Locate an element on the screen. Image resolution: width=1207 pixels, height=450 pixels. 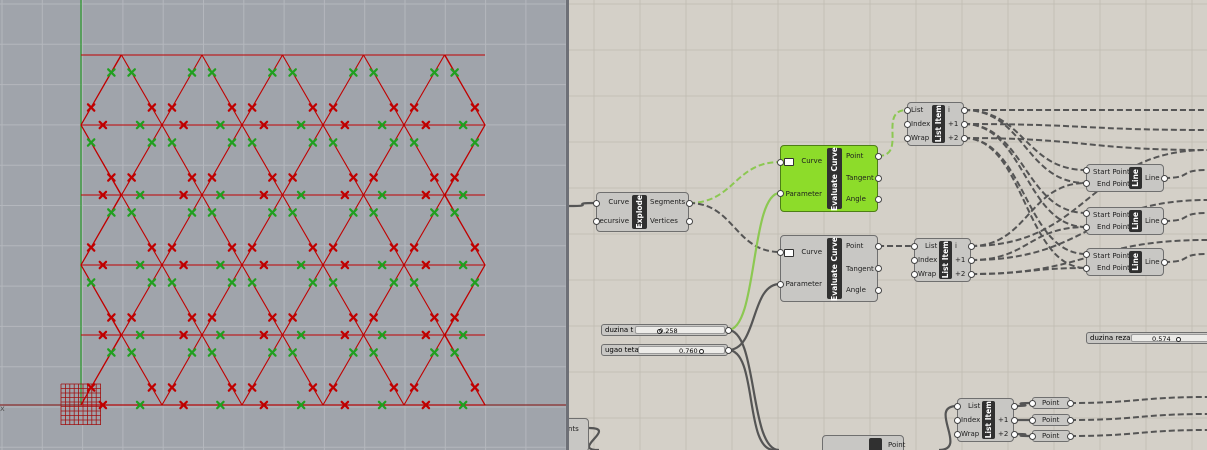
input-curve: Curve is located at coordinates (811, 252).